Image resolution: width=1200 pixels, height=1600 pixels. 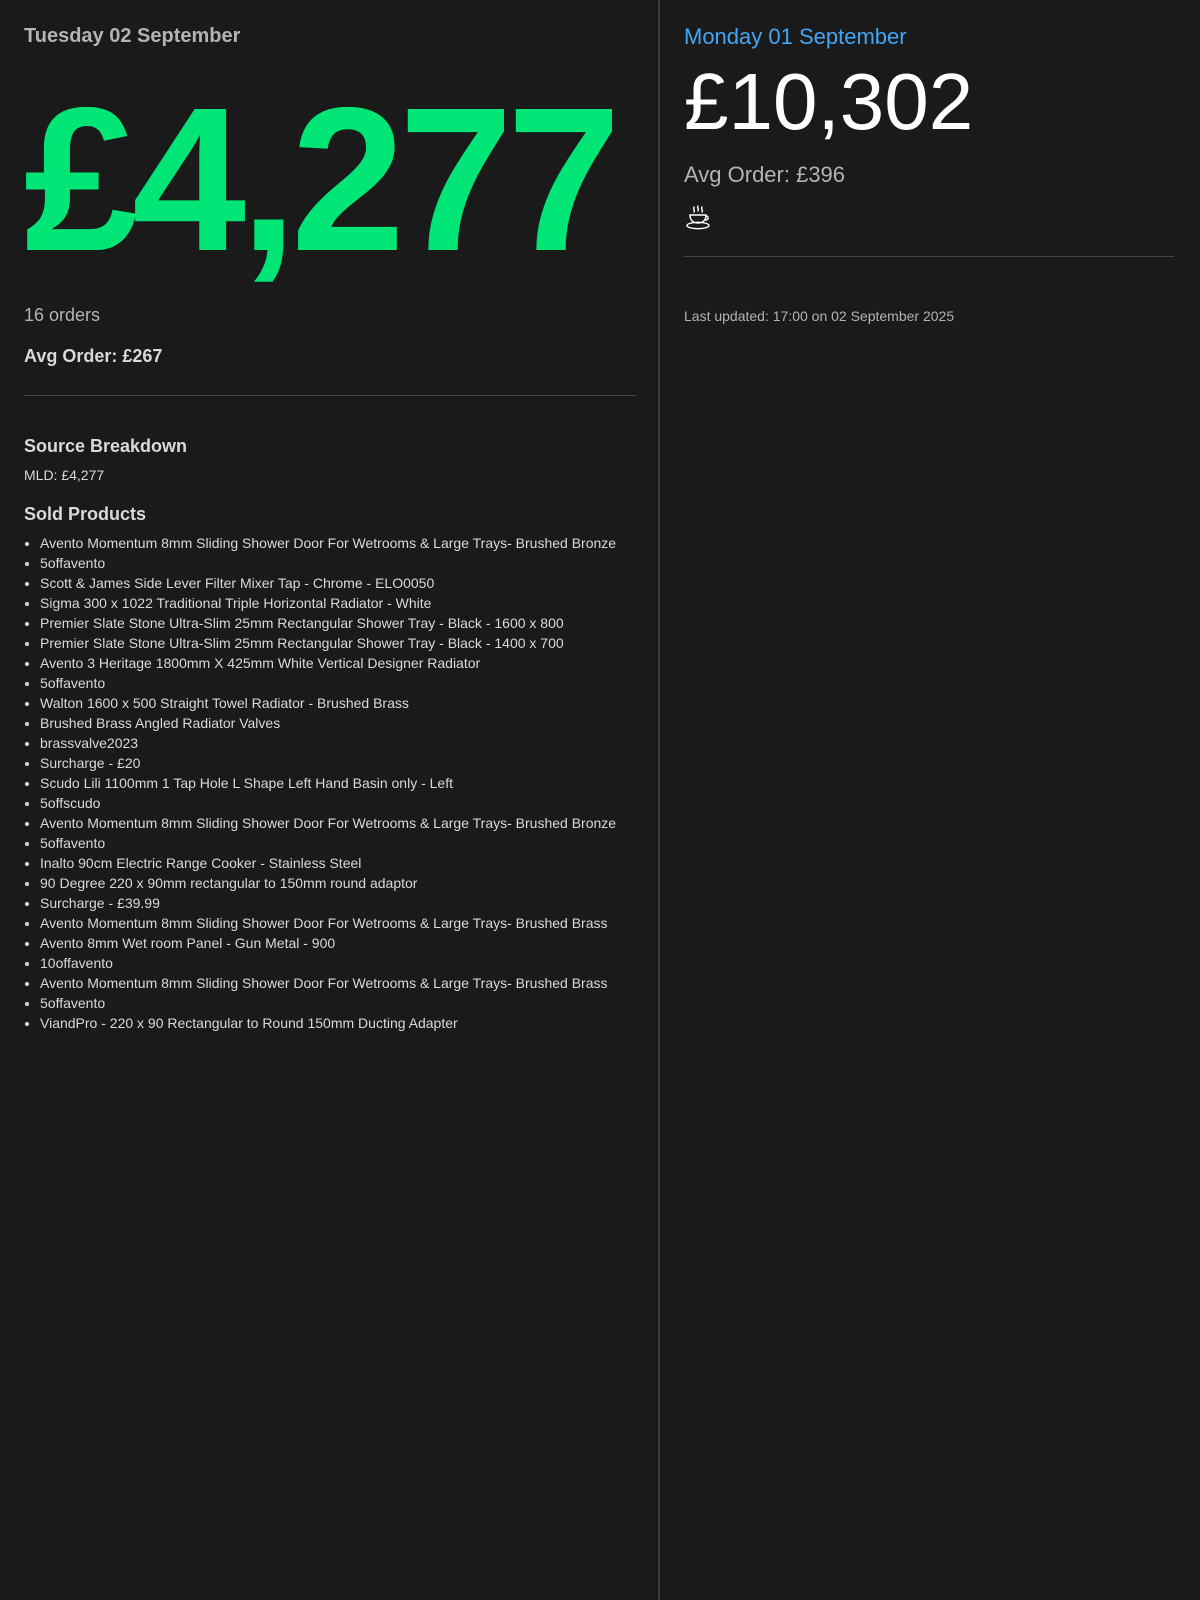 I want to click on list-item: Surcharge - £39.99, so click(x=337, y=903).